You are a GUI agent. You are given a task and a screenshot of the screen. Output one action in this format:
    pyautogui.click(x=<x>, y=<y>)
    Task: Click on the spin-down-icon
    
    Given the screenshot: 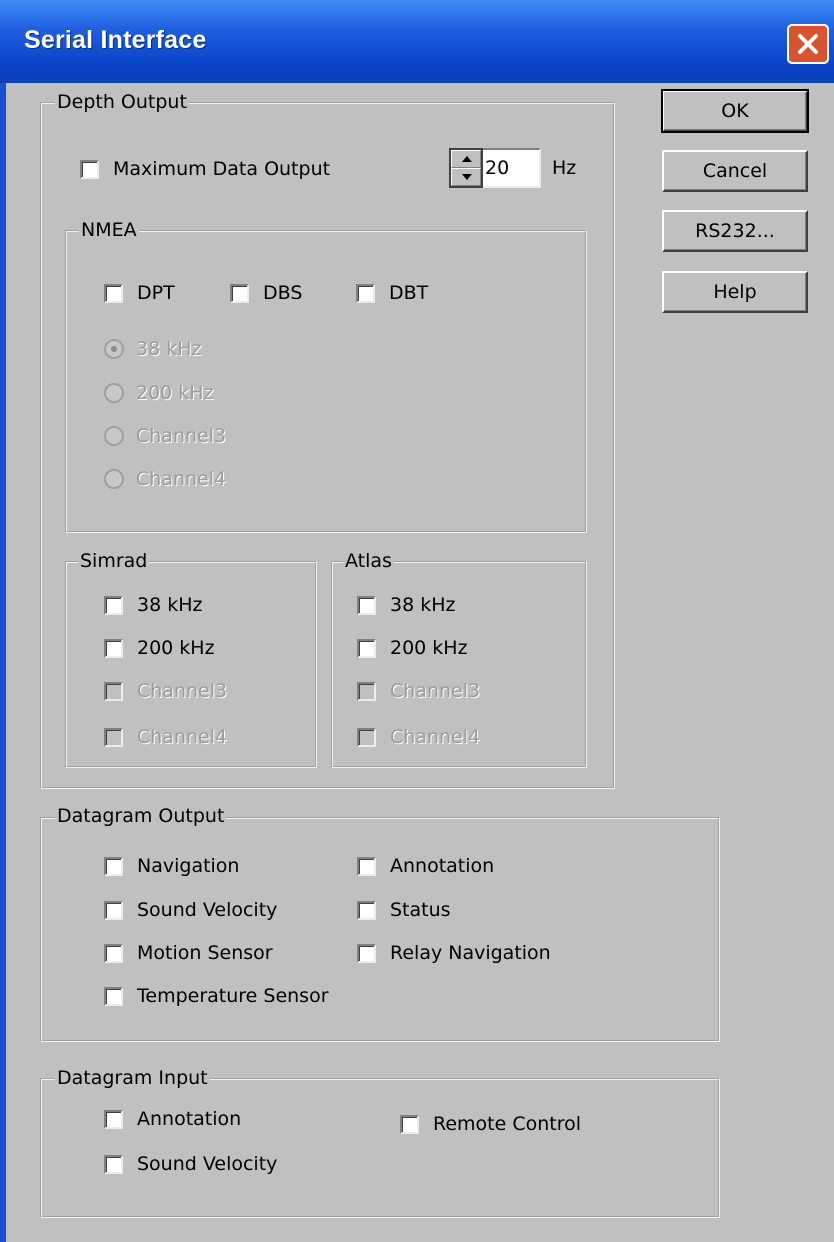 What is the action you would take?
    pyautogui.click(x=467, y=177)
    